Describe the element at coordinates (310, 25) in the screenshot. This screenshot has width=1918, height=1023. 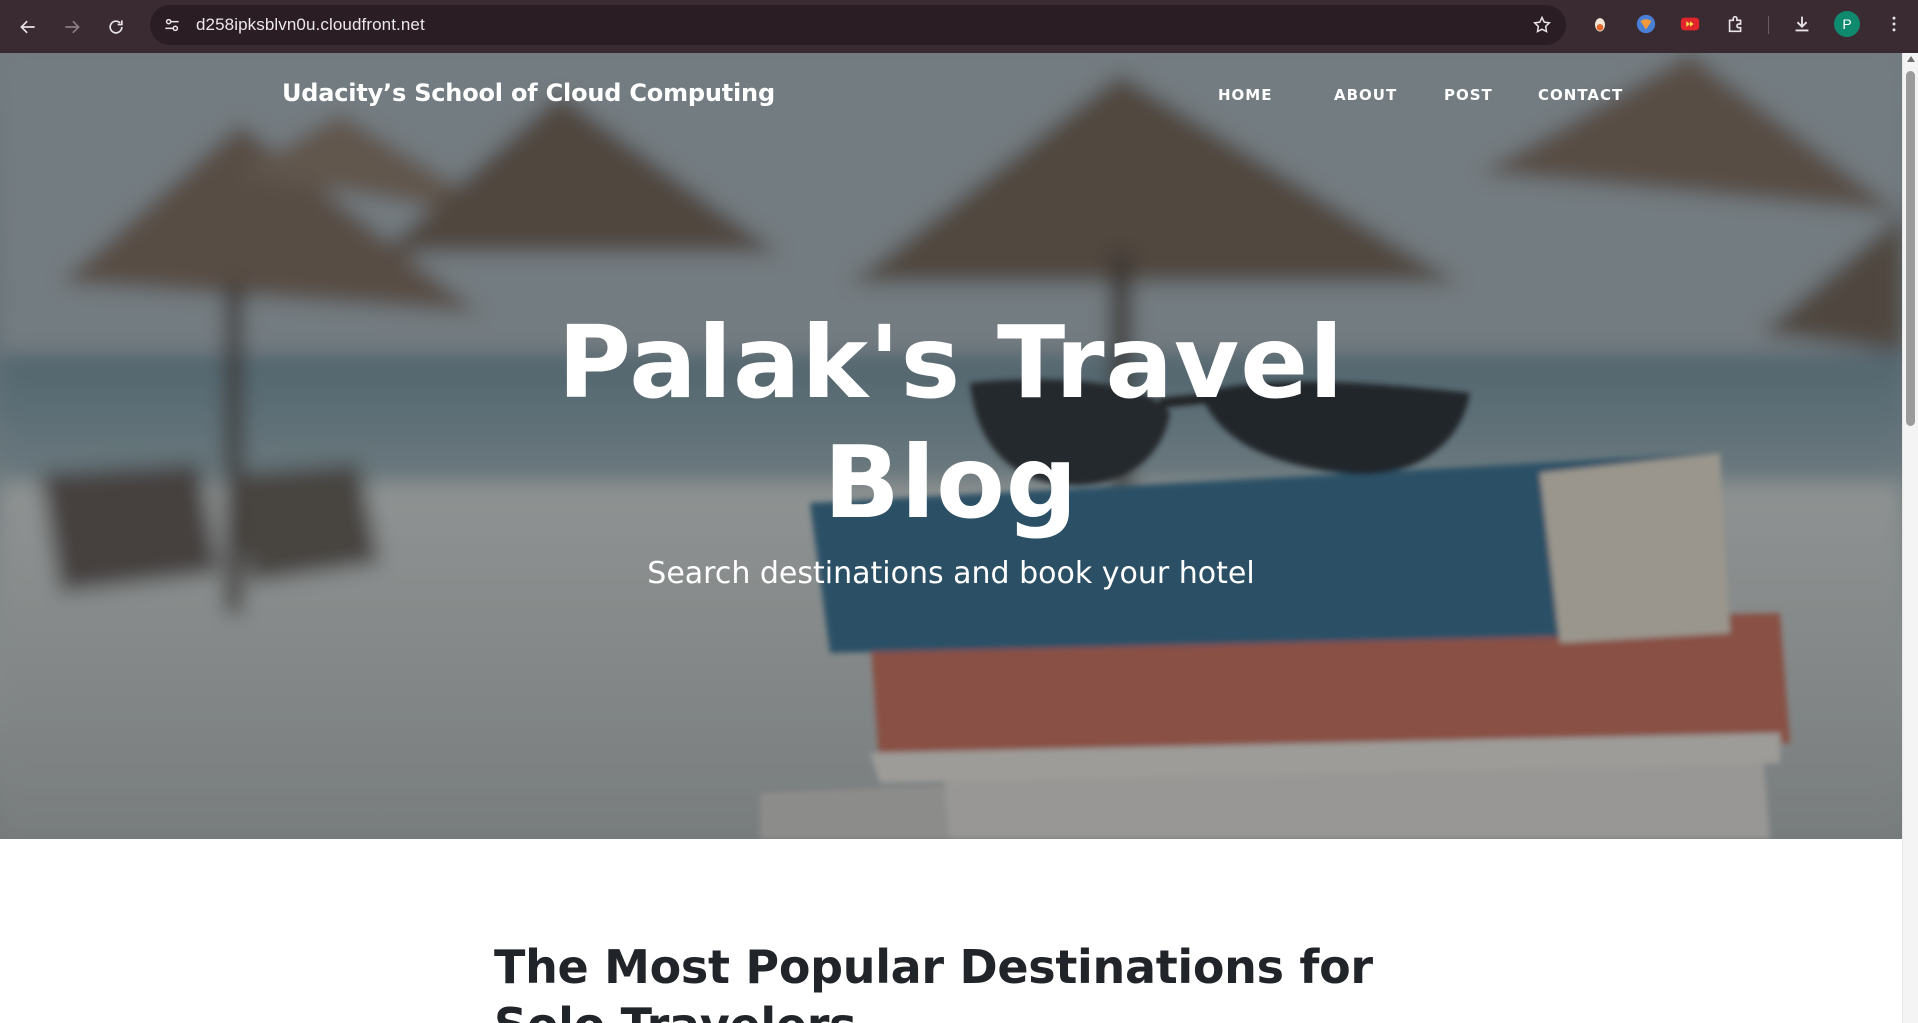
I see `url-text: d258ipksblvn0u.cloudfront.net` at that location.